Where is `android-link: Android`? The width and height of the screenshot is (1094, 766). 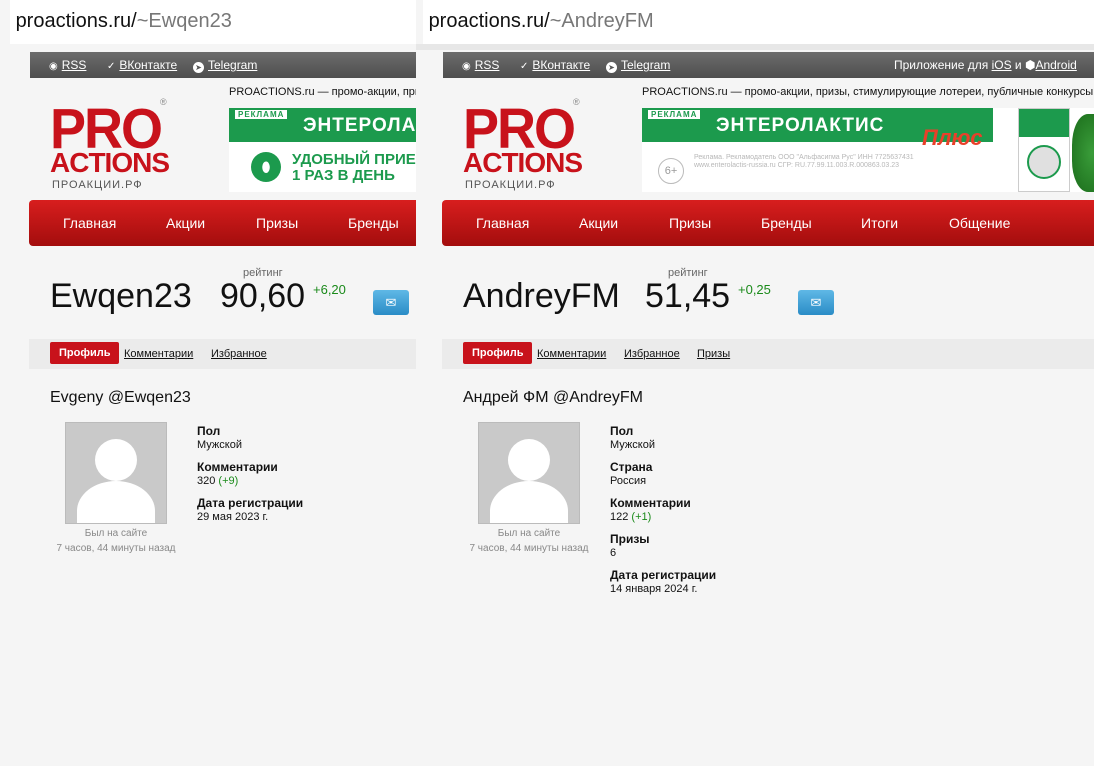 android-link: Android is located at coordinates (1055, 65).